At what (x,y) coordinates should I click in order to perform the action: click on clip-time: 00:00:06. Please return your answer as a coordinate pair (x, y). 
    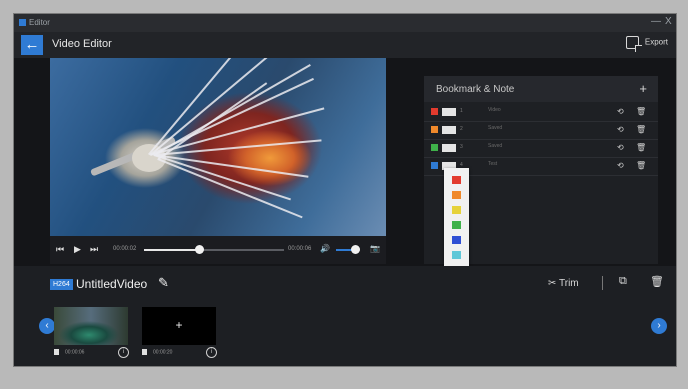
    Looking at the image, I should click on (75, 352).